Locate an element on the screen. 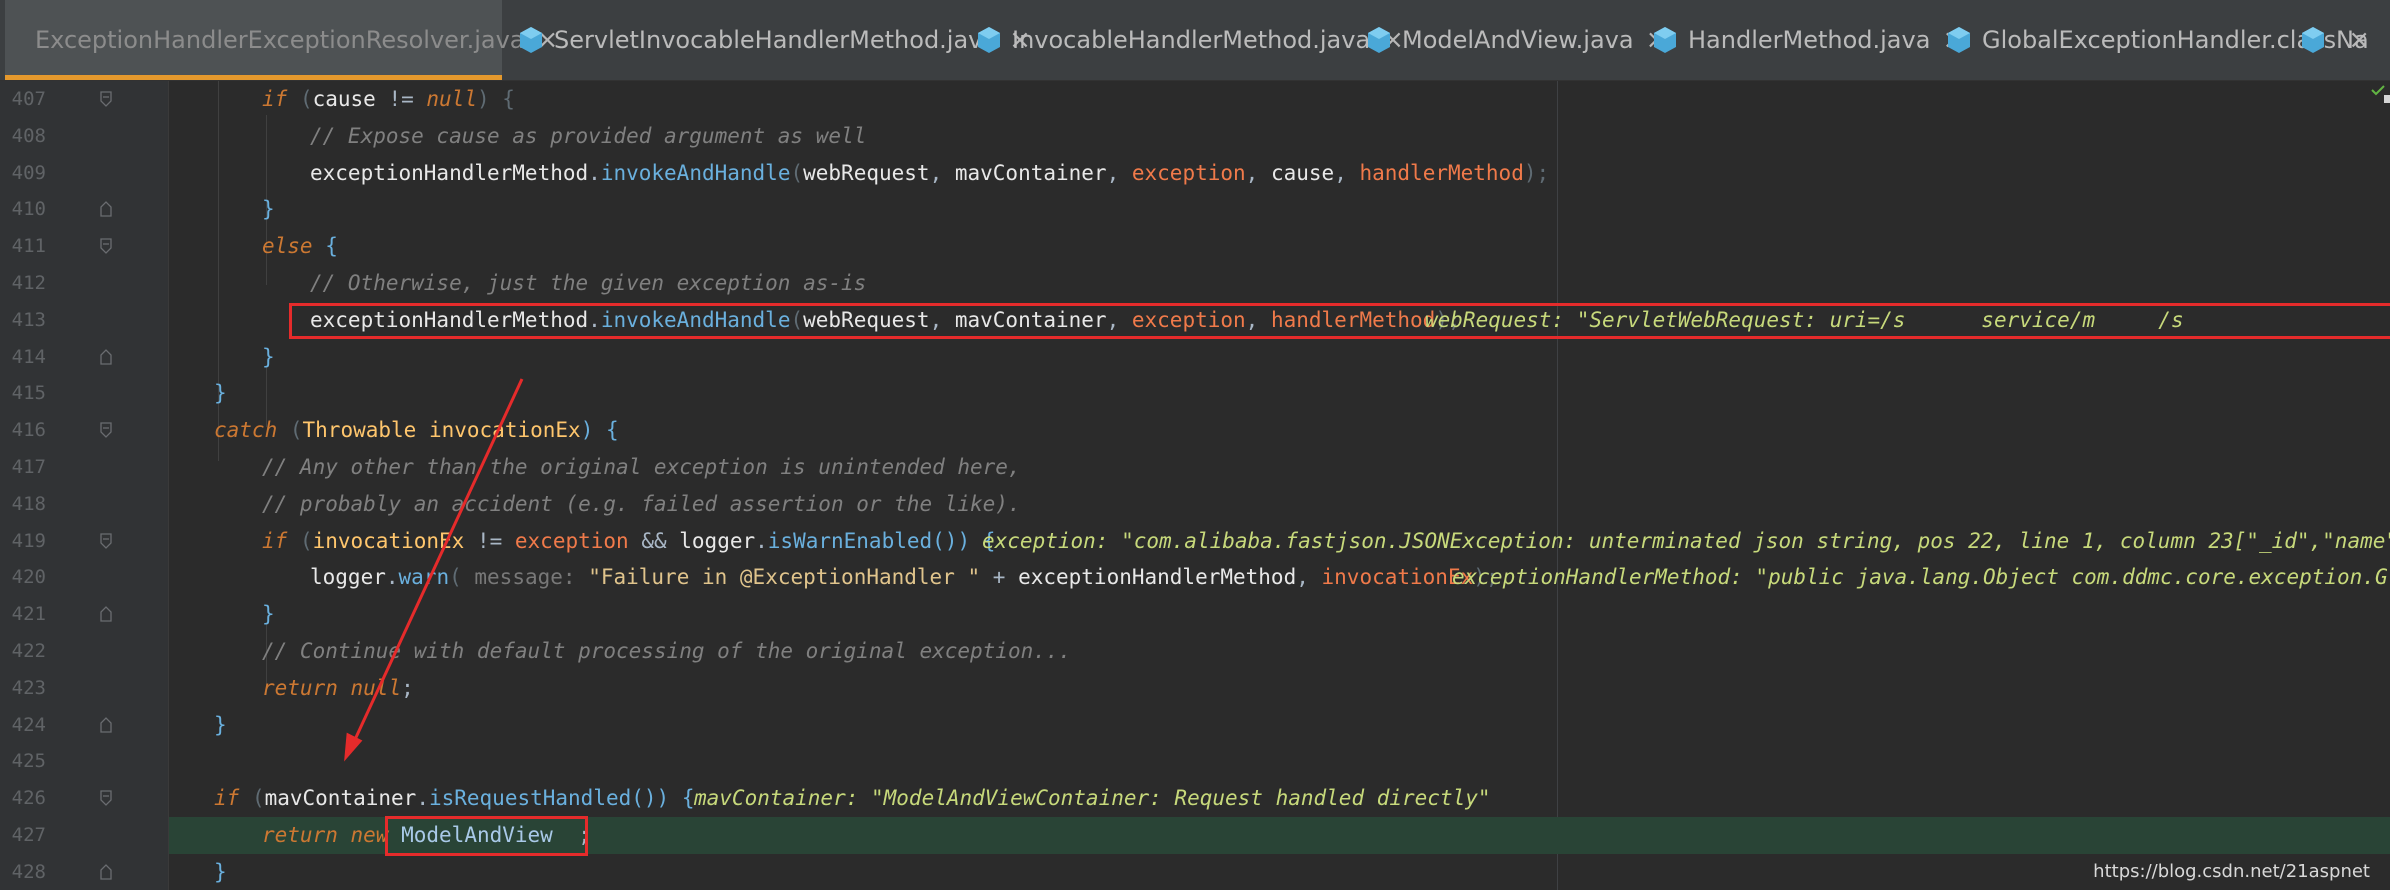 The height and width of the screenshot is (890, 2390). tab-handler-method: HandlerMethod.java × is located at coordinates (1808, 40).